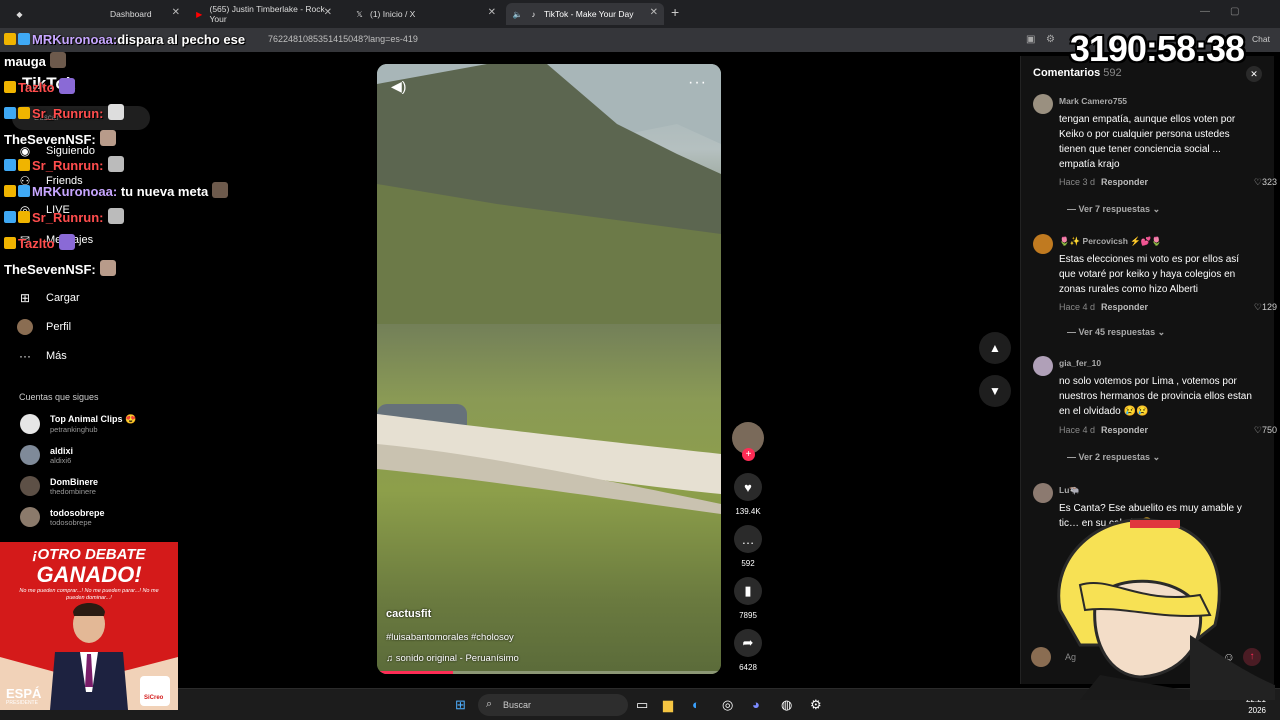  I want to click on view-replies-button: — Ver 7 respuestas ⌄, so click(1113, 209).